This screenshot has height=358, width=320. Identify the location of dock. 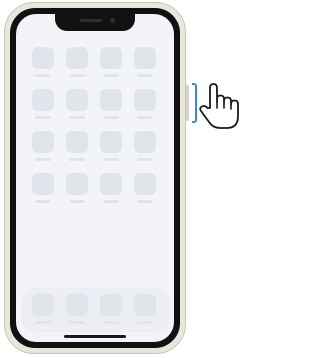
(95, 310).